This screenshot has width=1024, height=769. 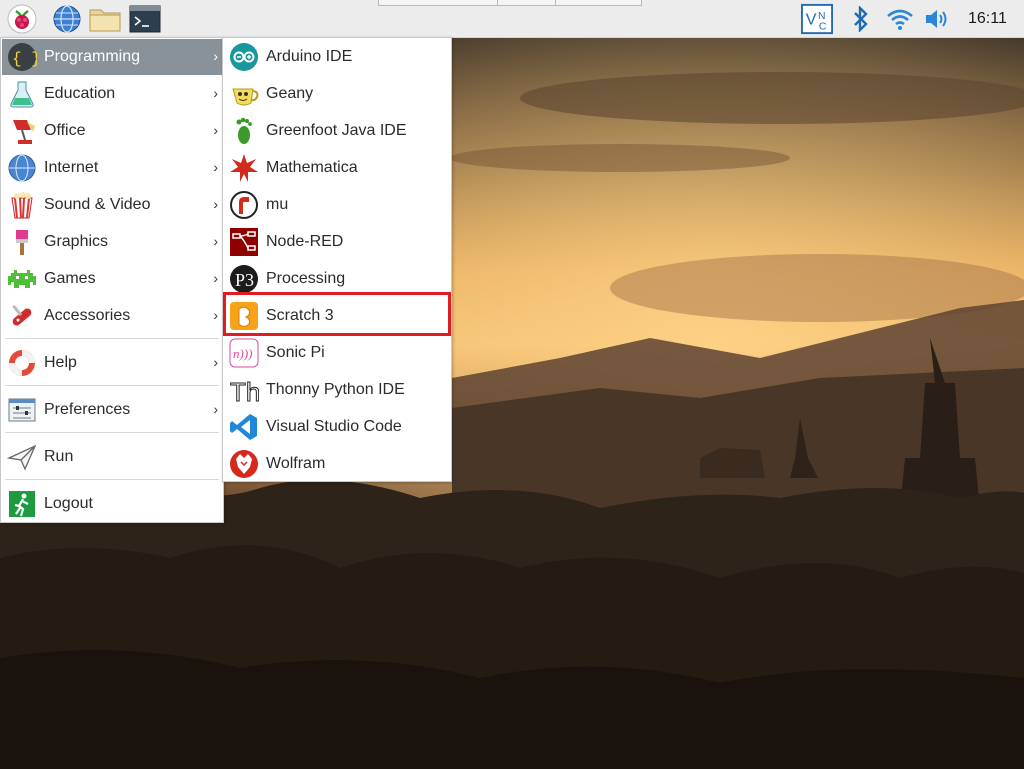 I want to click on menu-item-programming: { } Programming ›, so click(x=112, y=57).